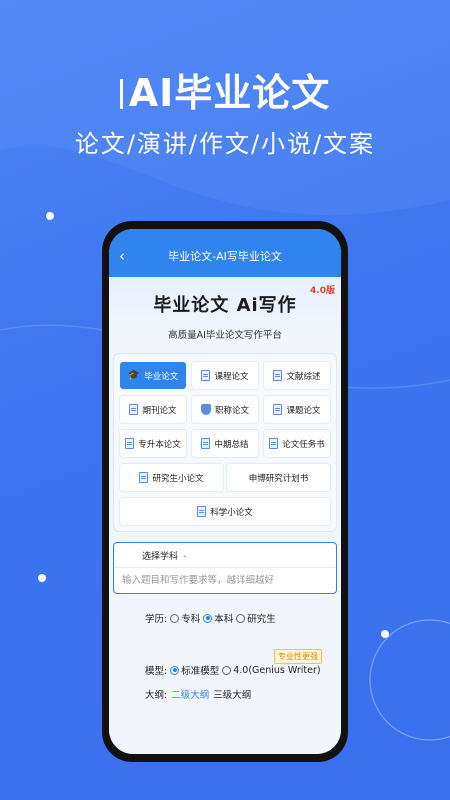 This screenshot has height=800, width=450. What do you see at coordinates (122, 256) in the screenshot?
I see `back-arrow-icon: ‹` at bounding box center [122, 256].